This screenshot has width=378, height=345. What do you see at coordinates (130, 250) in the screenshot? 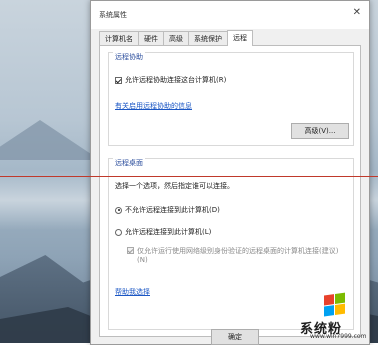
I see `nla-checkbox` at bounding box center [130, 250].